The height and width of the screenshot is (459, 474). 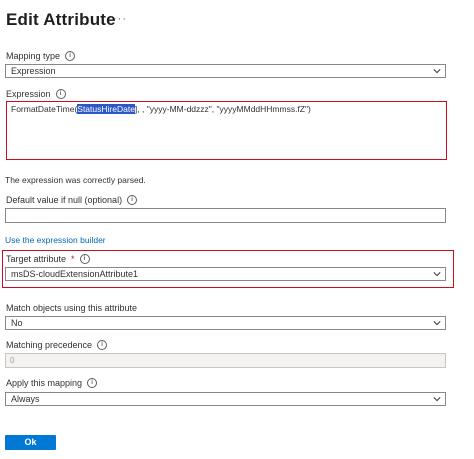 What do you see at coordinates (17, 323) in the screenshot?
I see `match-objects-value: No` at bounding box center [17, 323].